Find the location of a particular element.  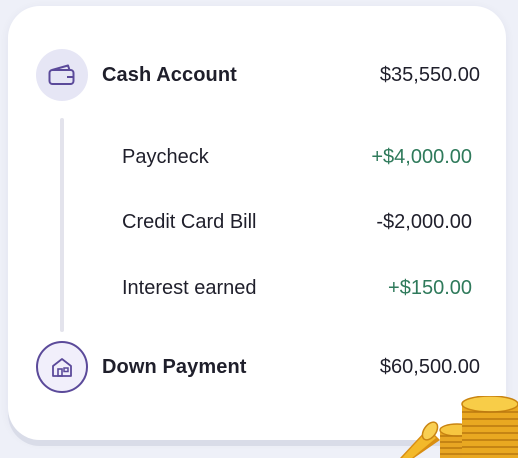

house-icon is located at coordinates (62, 367).